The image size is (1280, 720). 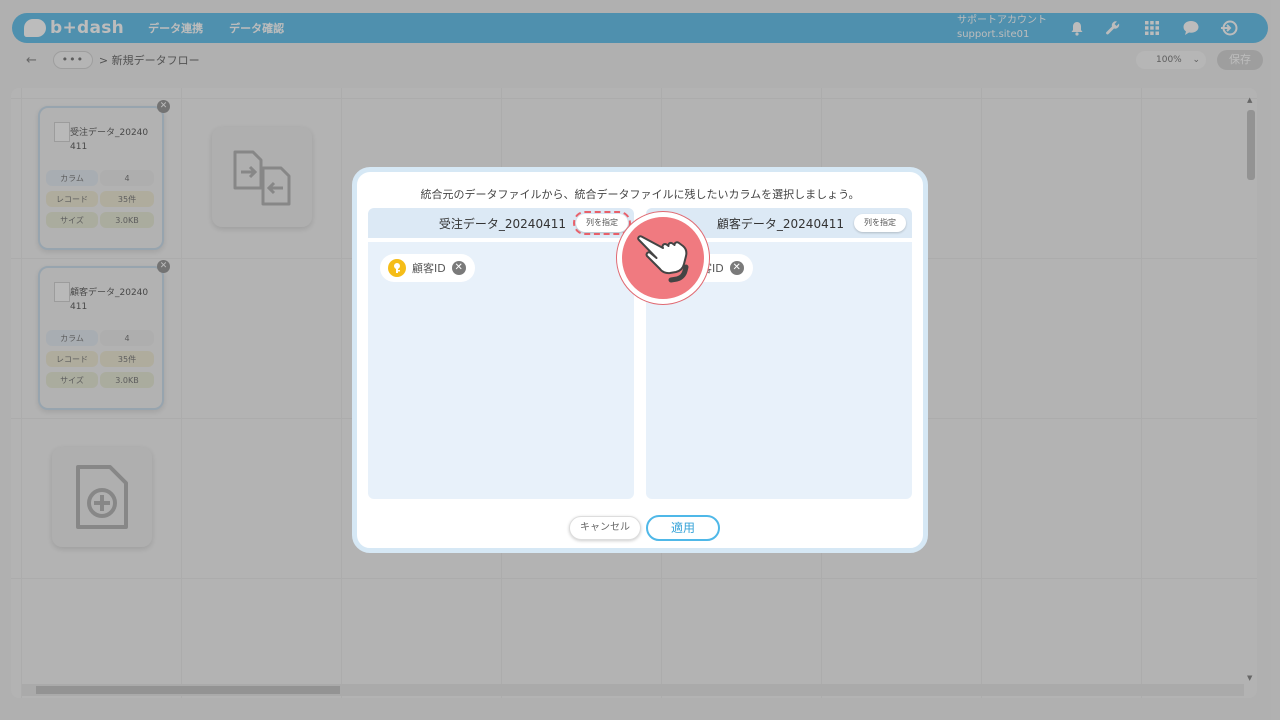 I want to click on panel-title: 受注データ_20240411, so click(x=502, y=223).